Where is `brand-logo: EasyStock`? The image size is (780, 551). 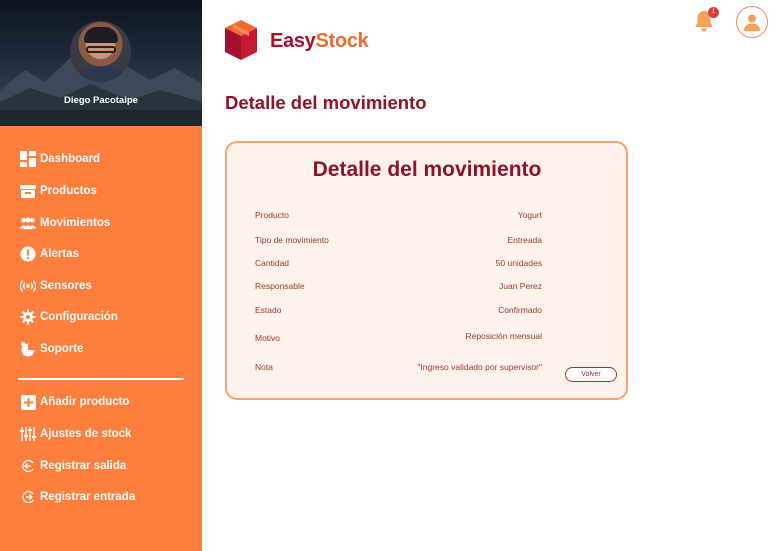 brand-logo: EasyStock is located at coordinates (296, 41).